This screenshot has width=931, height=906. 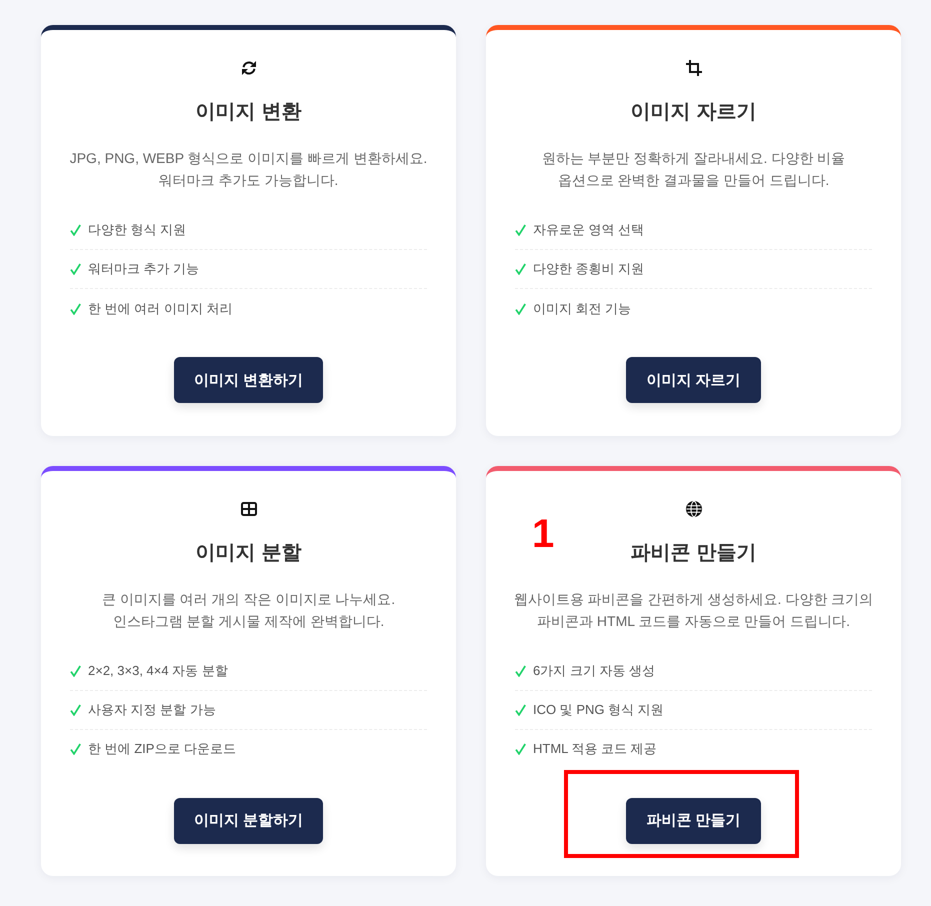 I want to click on action-button: 이미지 분할하기, so click(x=249, y=821).